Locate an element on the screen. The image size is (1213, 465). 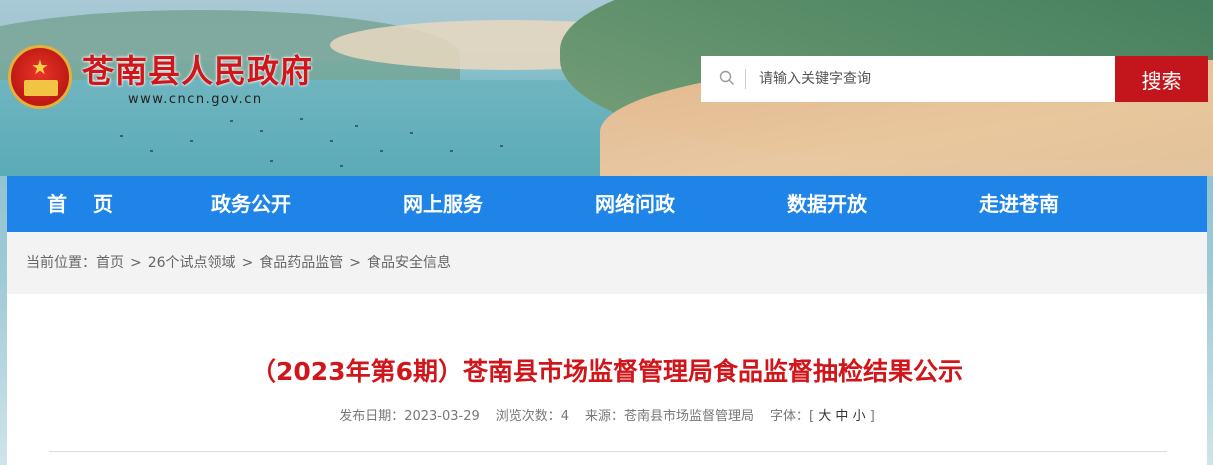
article-source: 来源：苍南县市场监督管理局 is located at coordinates (670, 416).